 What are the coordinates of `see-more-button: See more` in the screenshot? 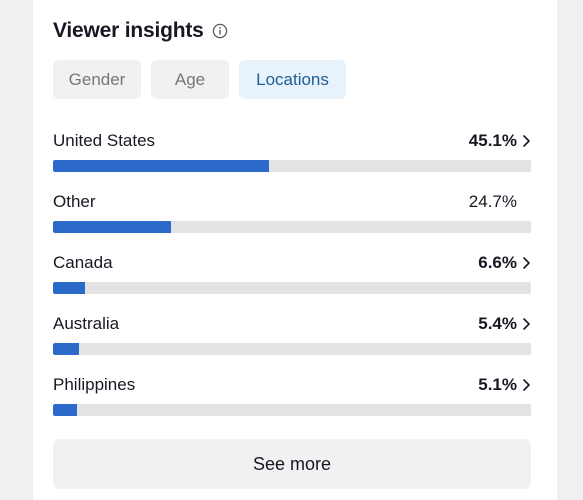 It's located at (292, 464).